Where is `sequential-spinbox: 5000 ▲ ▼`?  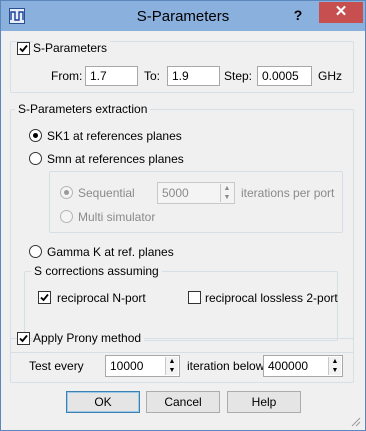
sequential-spinbox: 5000 ▲ ▼ is located at coordinates (196, 193).